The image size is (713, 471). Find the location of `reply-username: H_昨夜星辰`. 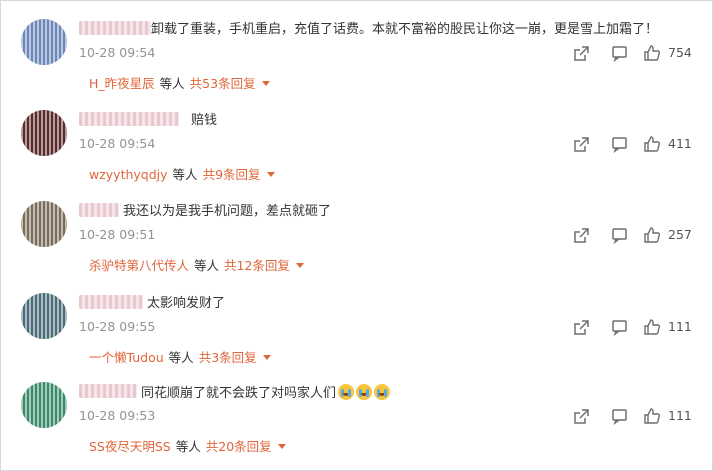

reply-username: H_昨夜星辰 is located at coordinates (122, 83).